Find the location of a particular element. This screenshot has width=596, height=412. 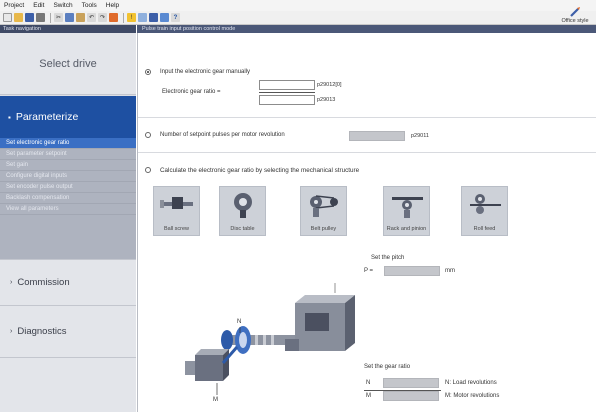

rack-and-pinion-icon is located at coordinates (407, 207).